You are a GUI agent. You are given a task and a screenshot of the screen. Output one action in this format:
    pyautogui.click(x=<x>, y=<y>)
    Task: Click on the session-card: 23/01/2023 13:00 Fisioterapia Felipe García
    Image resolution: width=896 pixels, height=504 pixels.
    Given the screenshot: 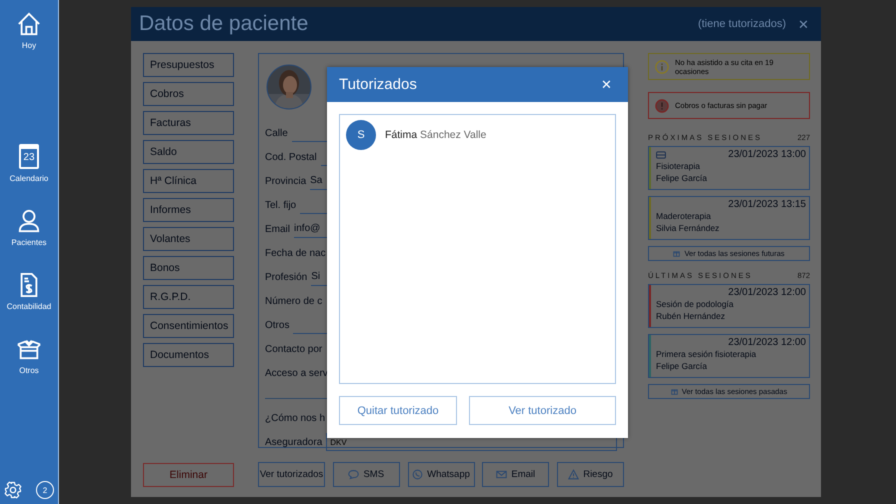 What is the action you would take?
    pyautogui.click(x=729, y=168)
    